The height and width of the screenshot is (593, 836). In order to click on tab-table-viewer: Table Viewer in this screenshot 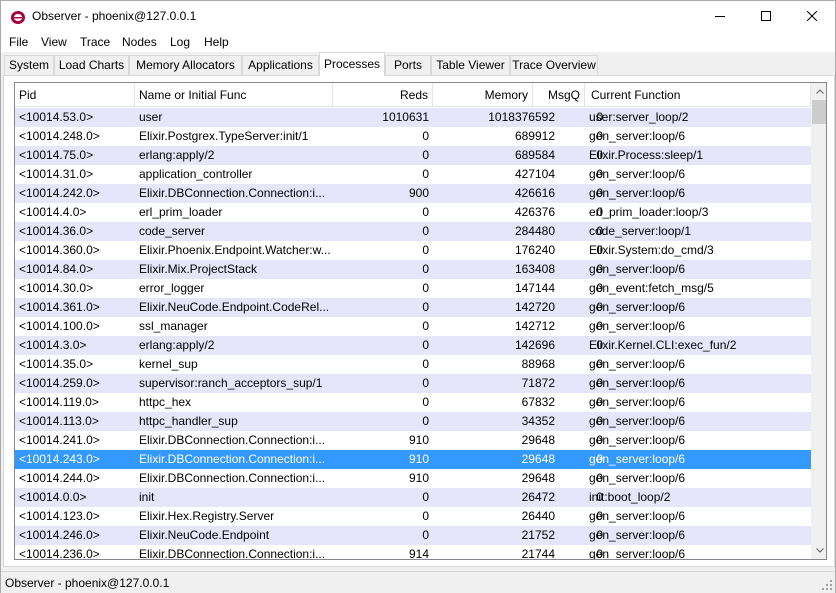, I will do `click(470, 65)`.